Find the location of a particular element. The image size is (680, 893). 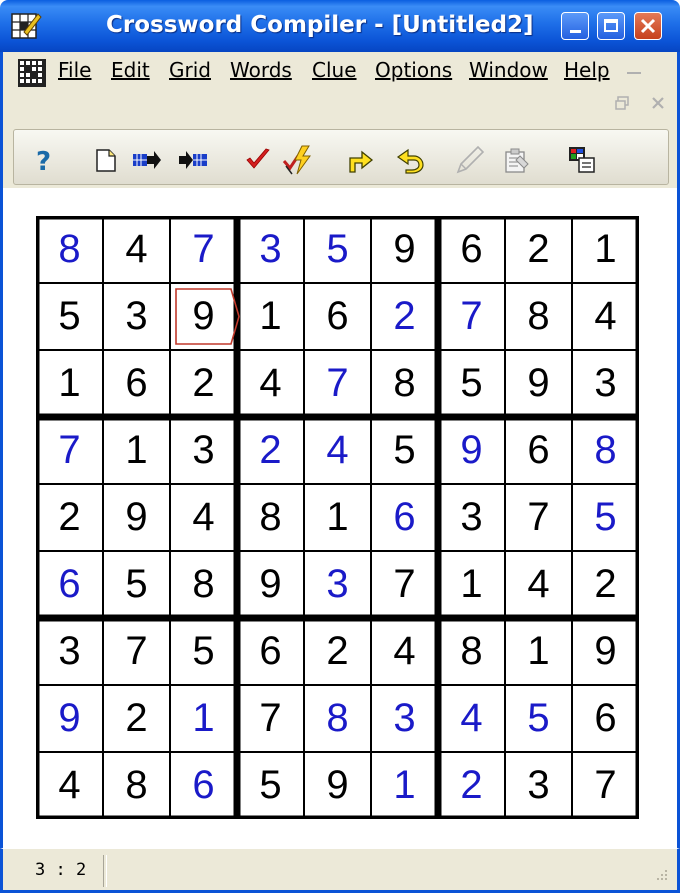

new-document-icon is located at coordinates (106, 160).